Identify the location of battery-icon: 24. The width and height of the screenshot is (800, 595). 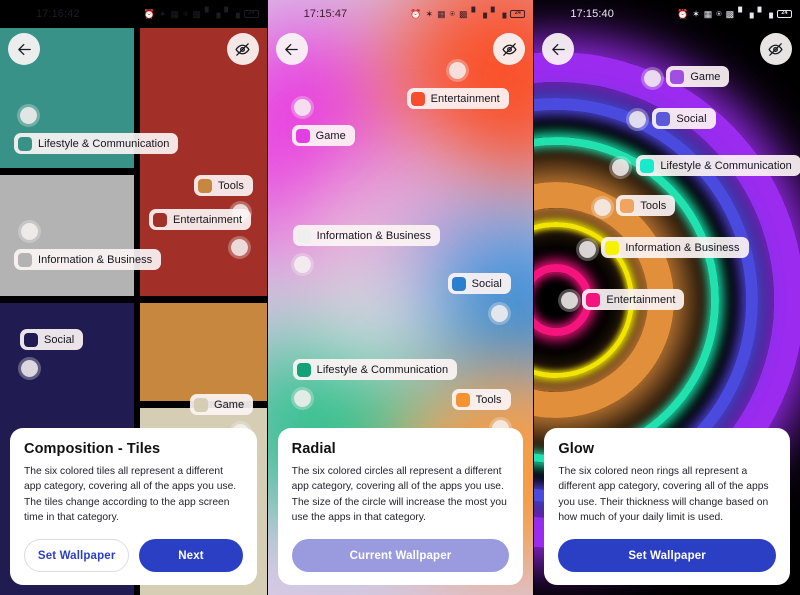
(518, 14).